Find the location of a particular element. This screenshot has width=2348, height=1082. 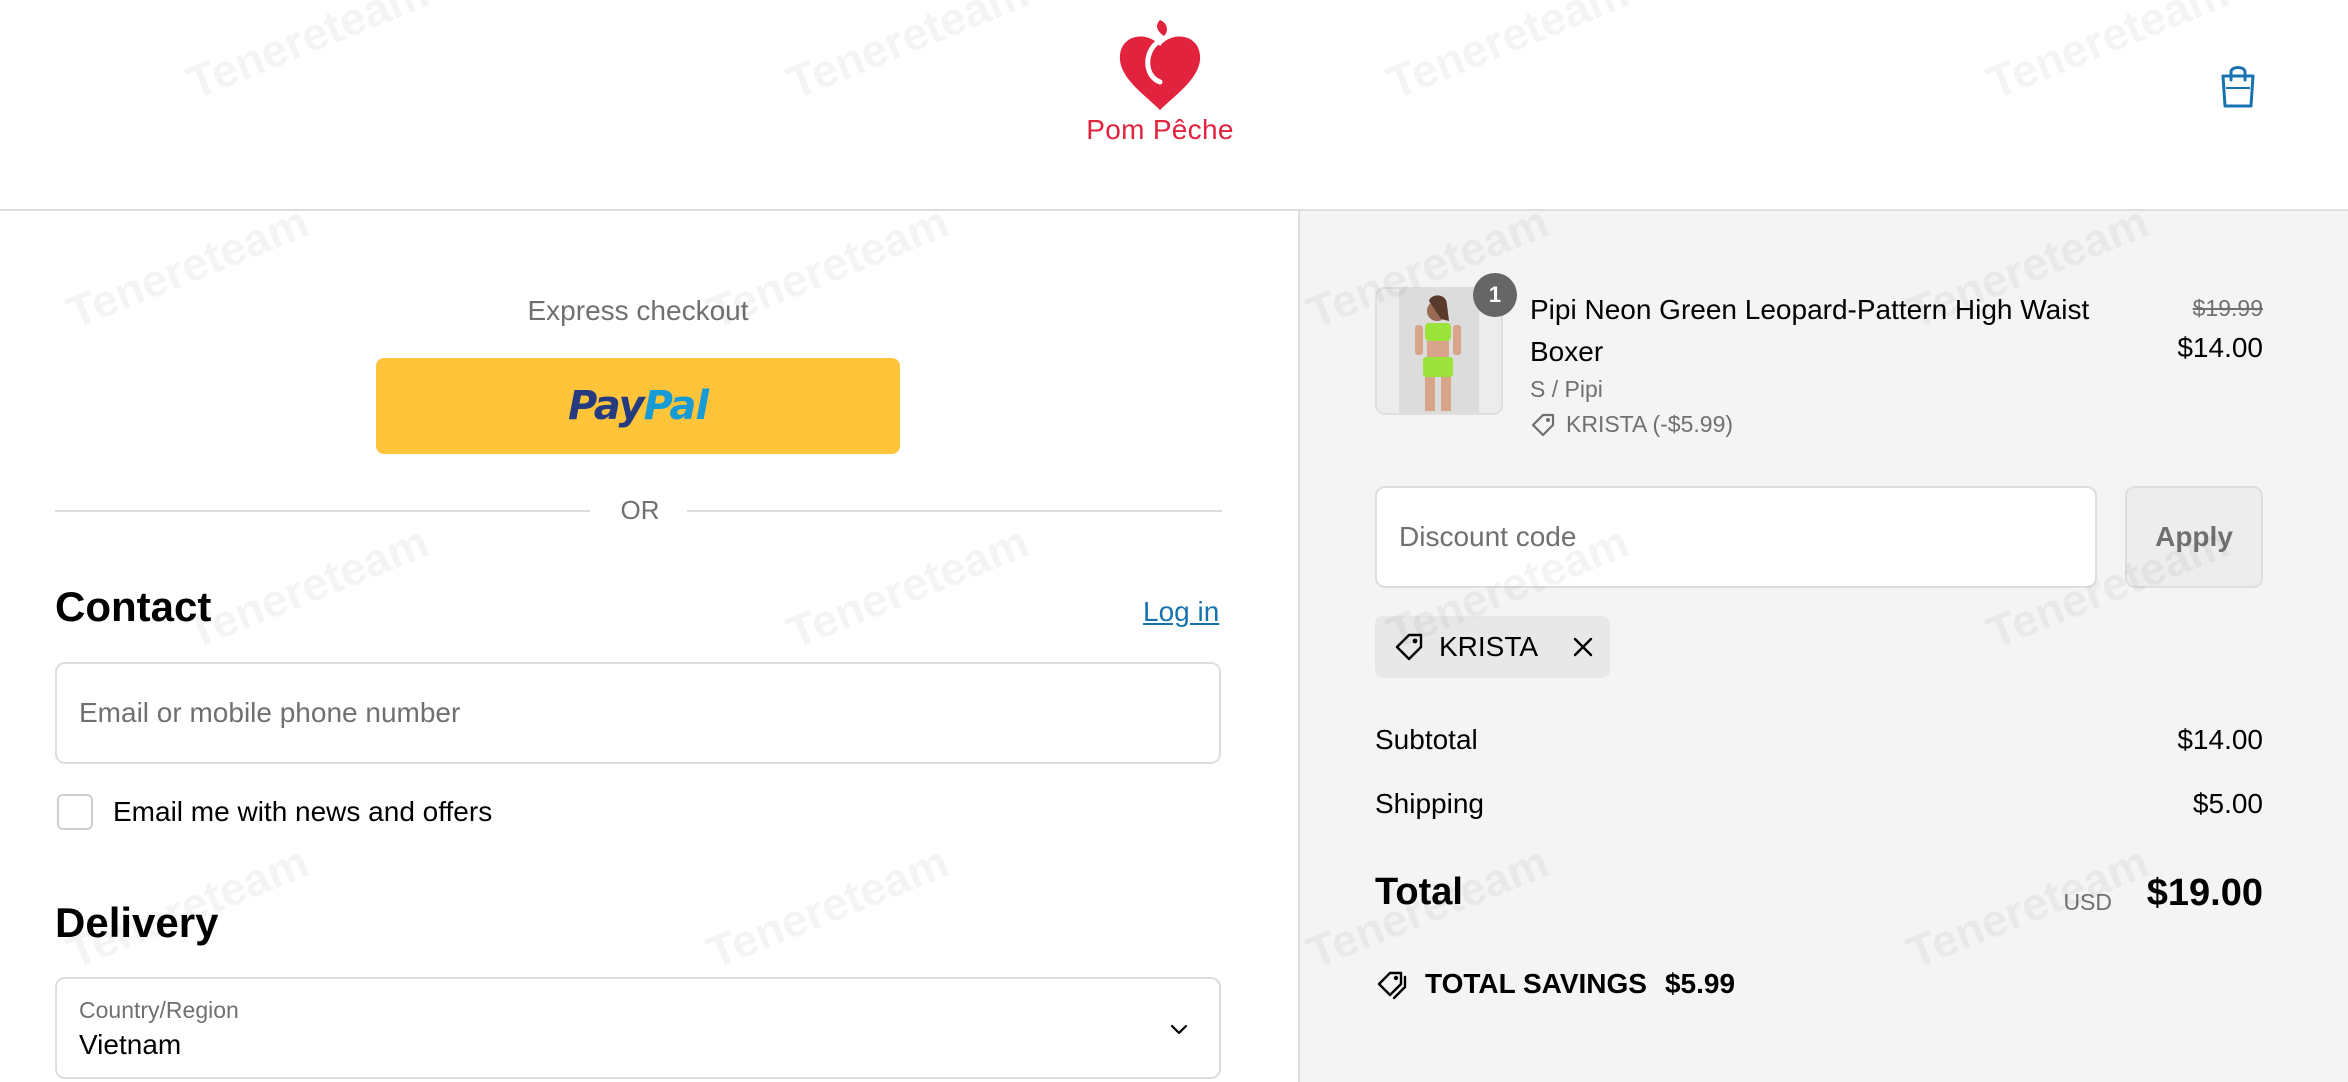

delivery-heading: Delivery is located at coordinates (137, 922).